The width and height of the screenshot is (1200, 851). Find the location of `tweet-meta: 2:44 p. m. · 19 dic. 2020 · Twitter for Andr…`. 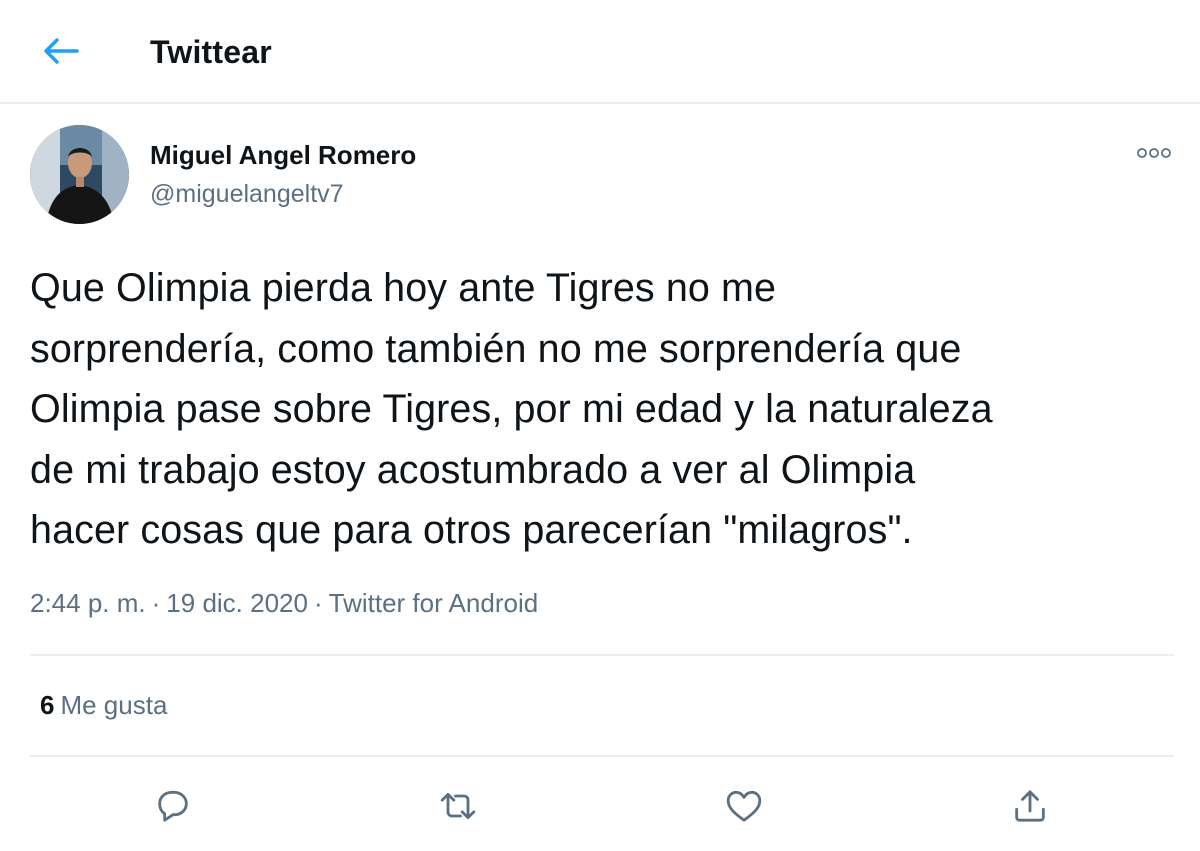

tweet-meta: 2:44 p. m. · 19 dic. 2020 · Twitter for Andr… is located at coordinates (284, 603).